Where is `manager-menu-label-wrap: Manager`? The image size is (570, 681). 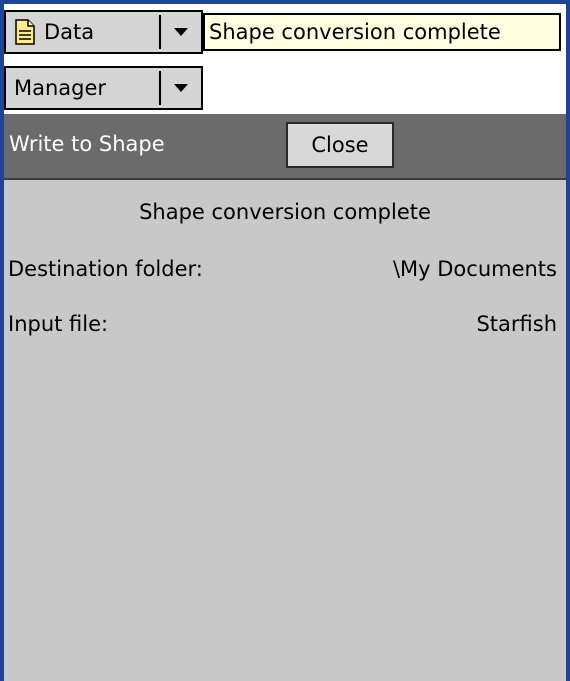
manager-menu-label-wrap: Manager is located at coordinates (82, 88).